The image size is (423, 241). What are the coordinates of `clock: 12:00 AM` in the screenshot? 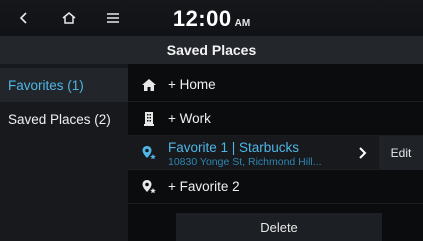 It's located at (211, 19).